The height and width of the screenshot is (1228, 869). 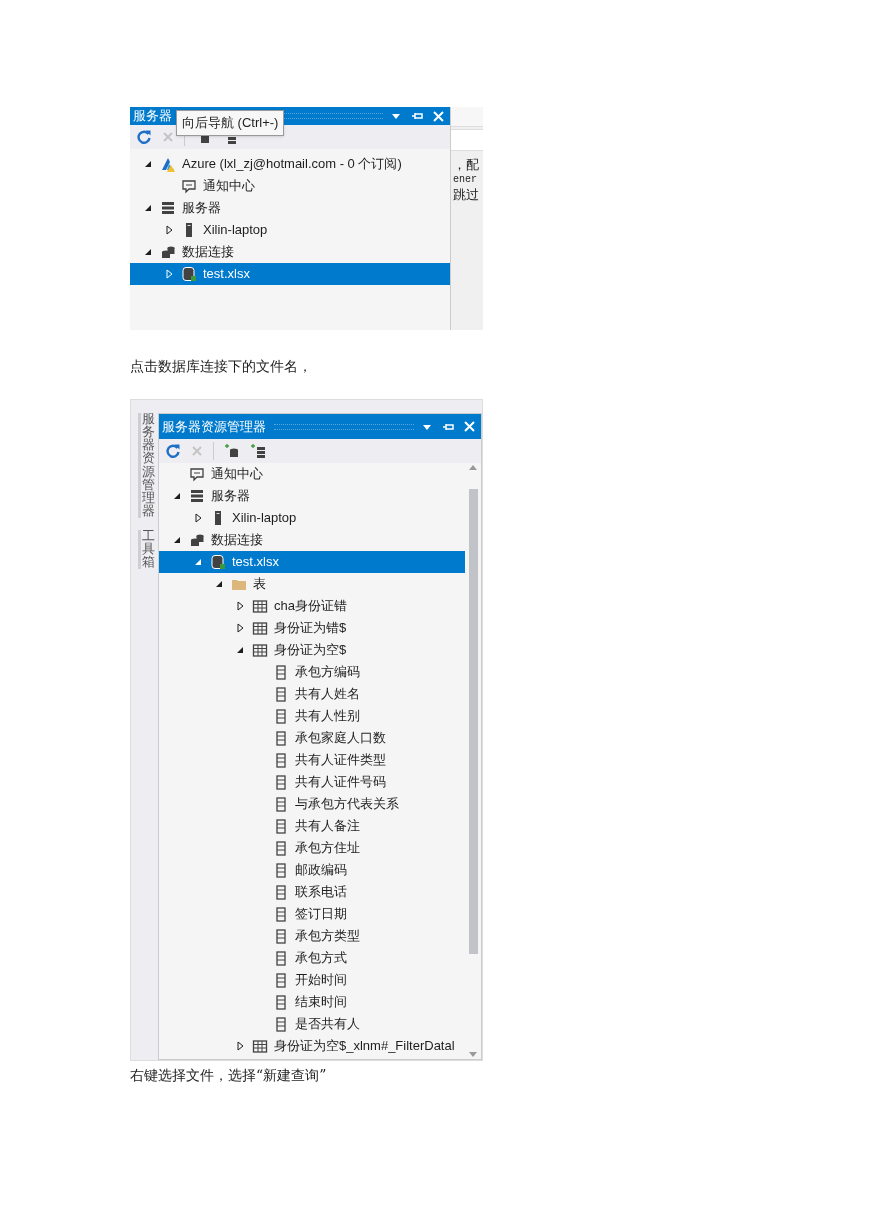 I want to click on tree-item: 共有人证件号码, so click(x=312, y=782).